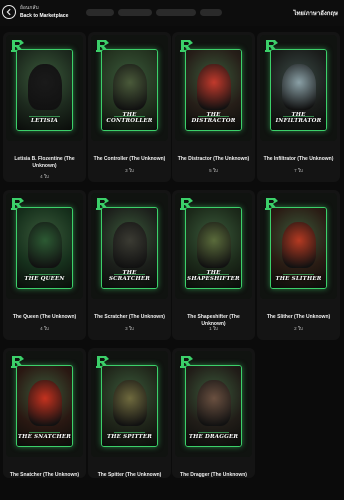 This screenshot has width=344, height=500. Describe the element at coordinates (298, 317) in the screenshot. I see `card-name: The Slither (The Unknown)` at that location.